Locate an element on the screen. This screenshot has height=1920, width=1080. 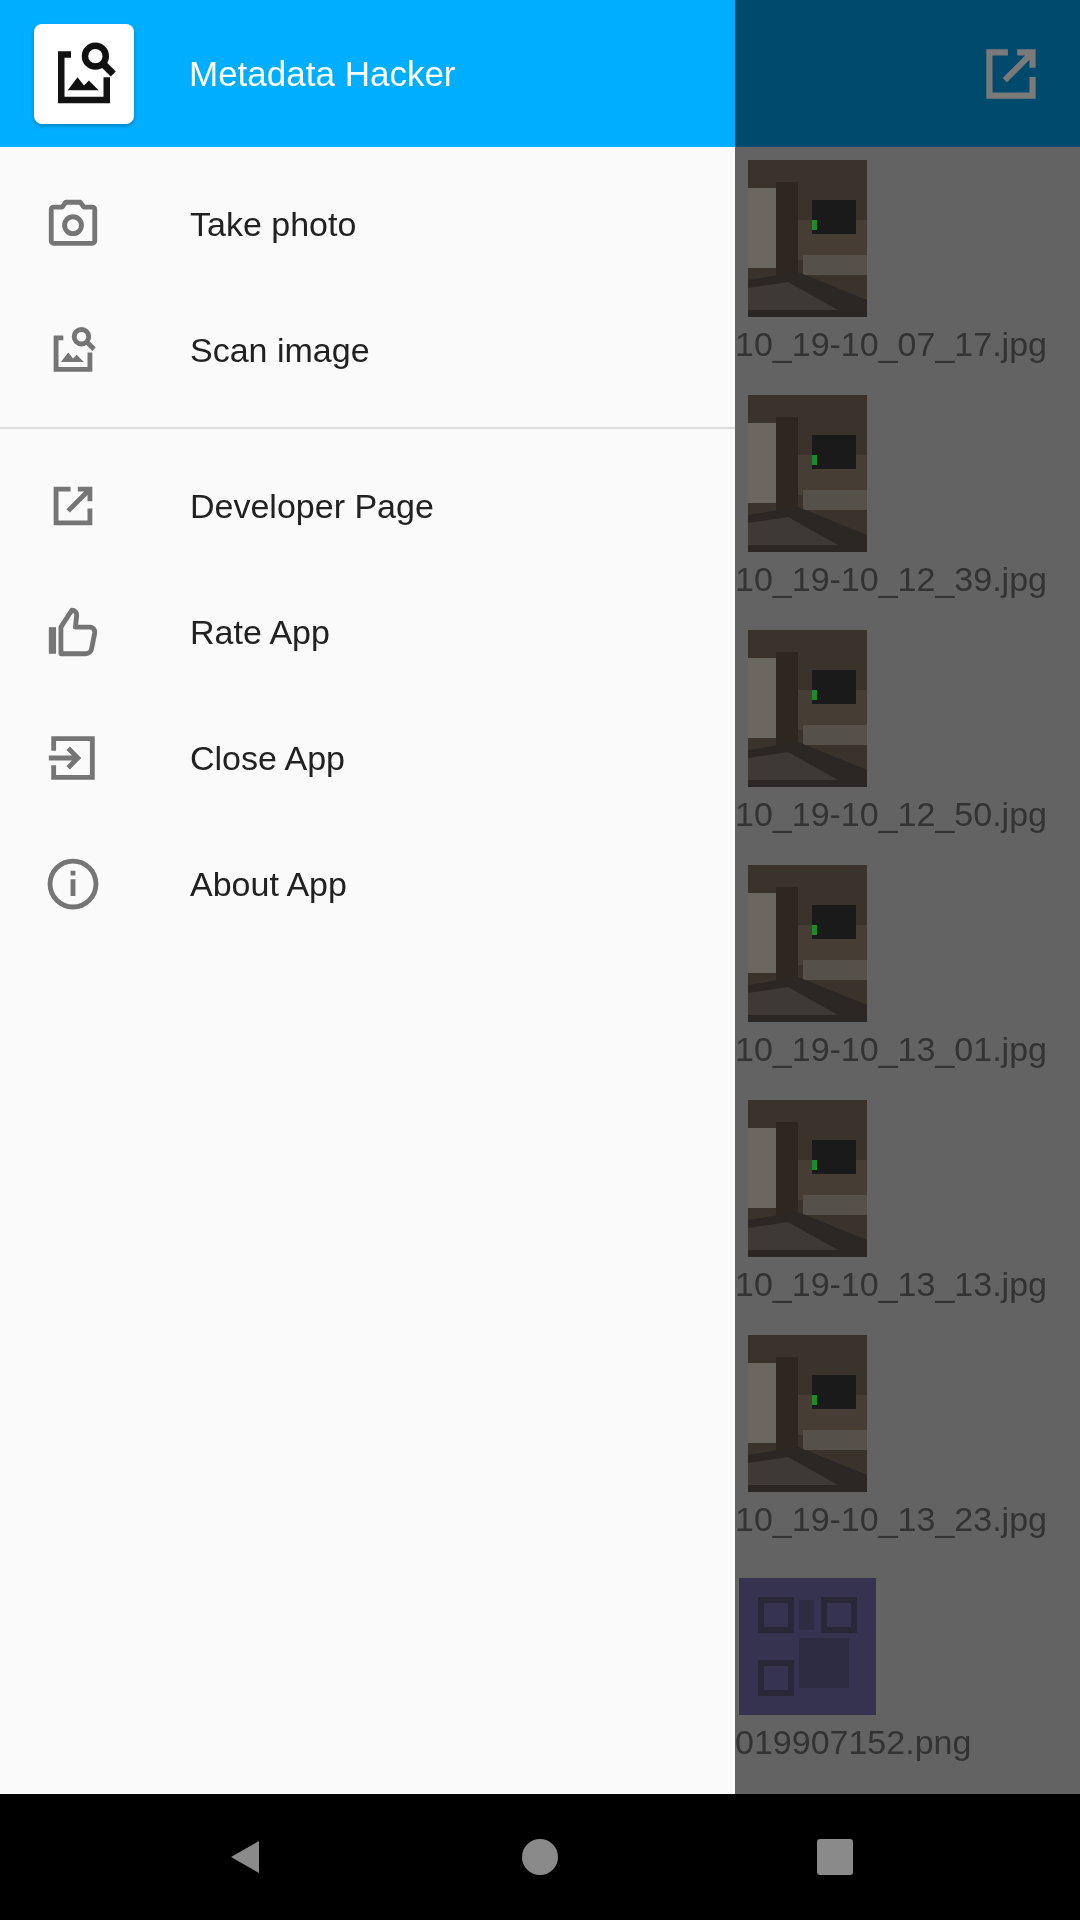
drawer-item: Rate App is located at coordinates (367, 632).